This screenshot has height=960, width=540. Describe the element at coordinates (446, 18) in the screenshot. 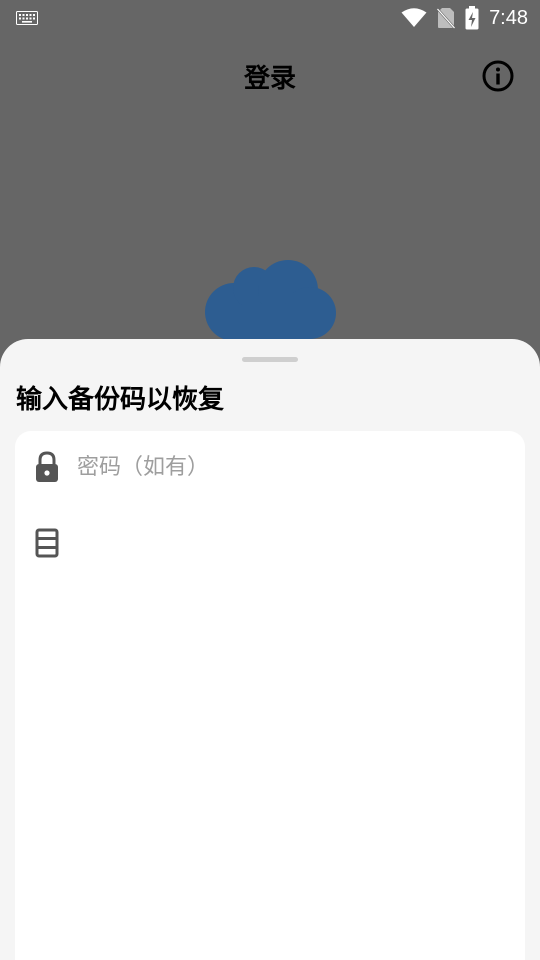

I see `no-sim-icon` at that location.